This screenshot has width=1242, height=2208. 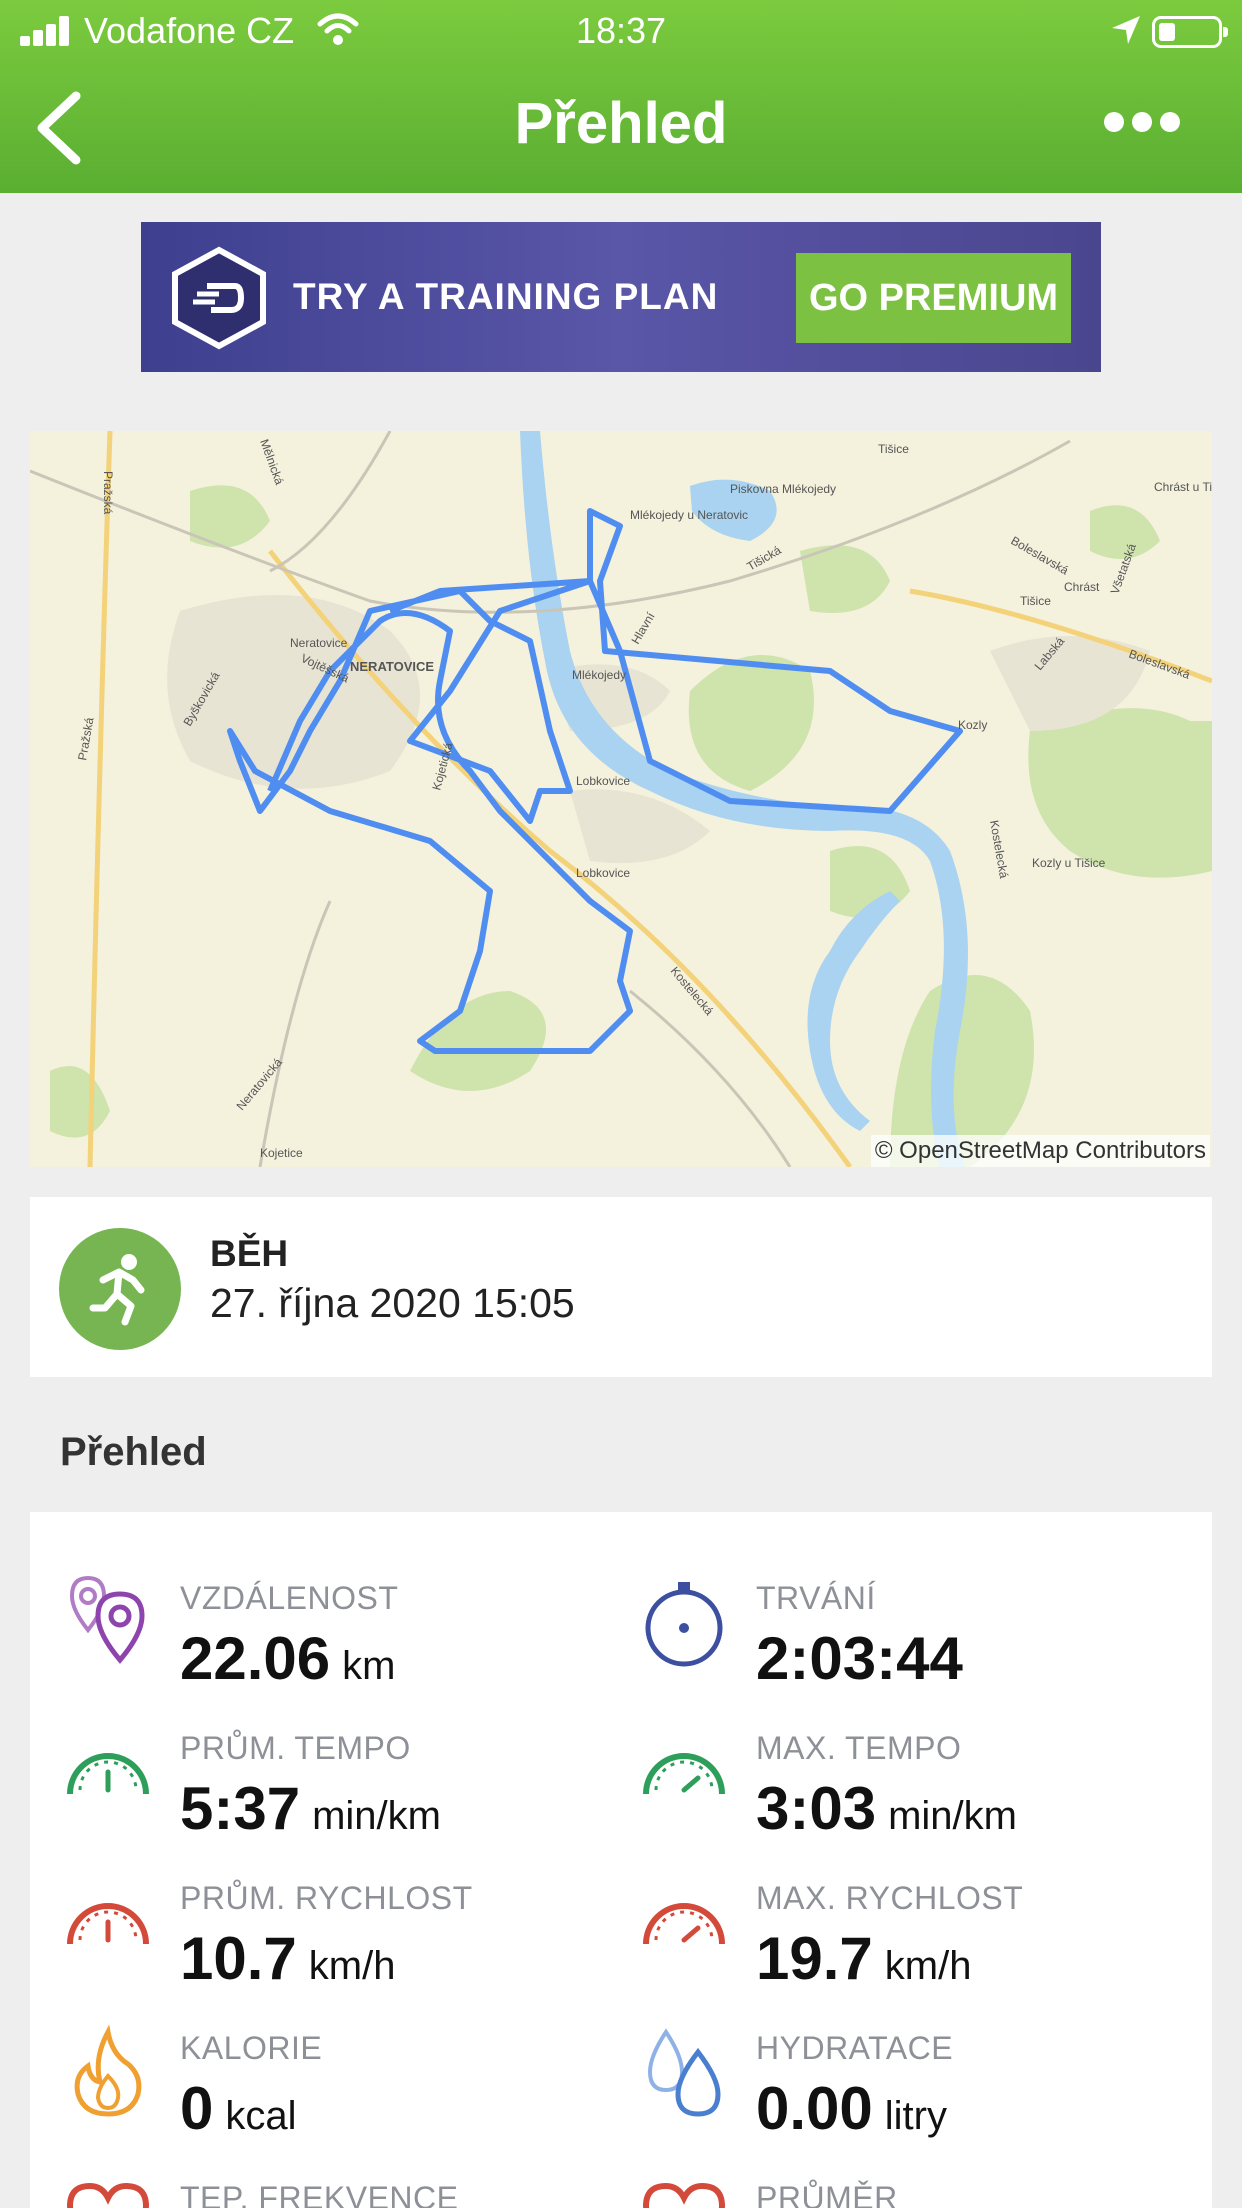 What do you see at coordinates (1190, 32) in the screenshot?
I see `battery-icon` at bounding box center [1190, 32].